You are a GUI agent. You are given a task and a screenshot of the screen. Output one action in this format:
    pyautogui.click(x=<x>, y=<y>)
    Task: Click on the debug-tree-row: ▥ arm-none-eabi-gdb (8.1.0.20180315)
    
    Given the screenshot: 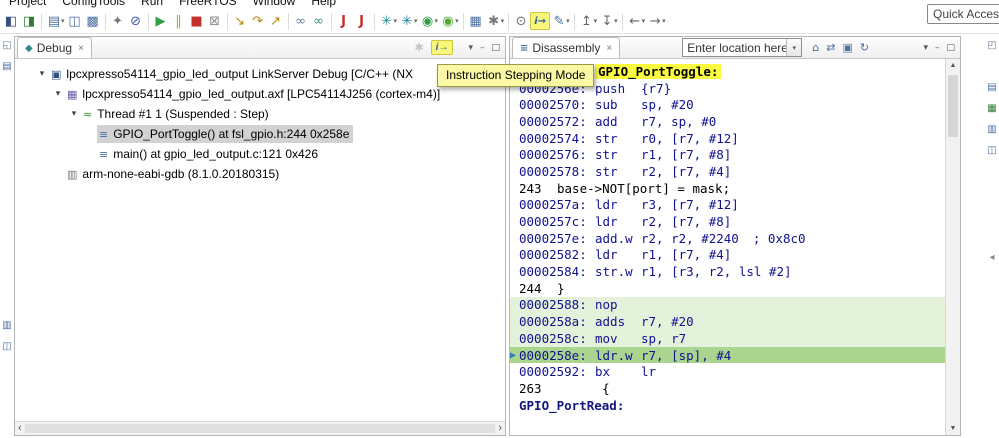 What is the action you would take?
    pyautogui.click(x=260, y=174)
    